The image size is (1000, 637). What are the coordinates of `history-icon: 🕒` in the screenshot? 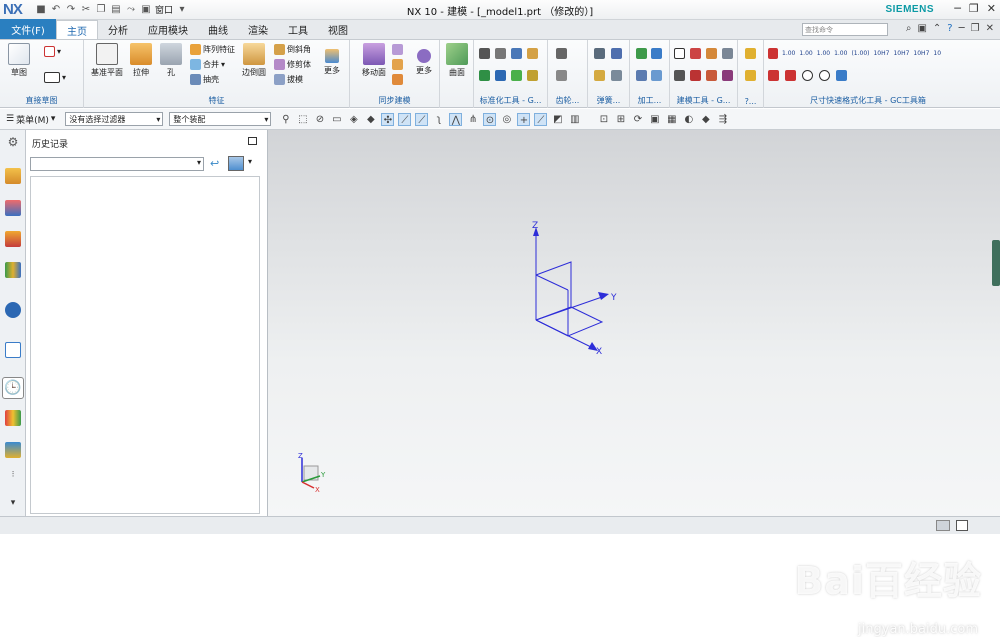 It's located at (13, 388).